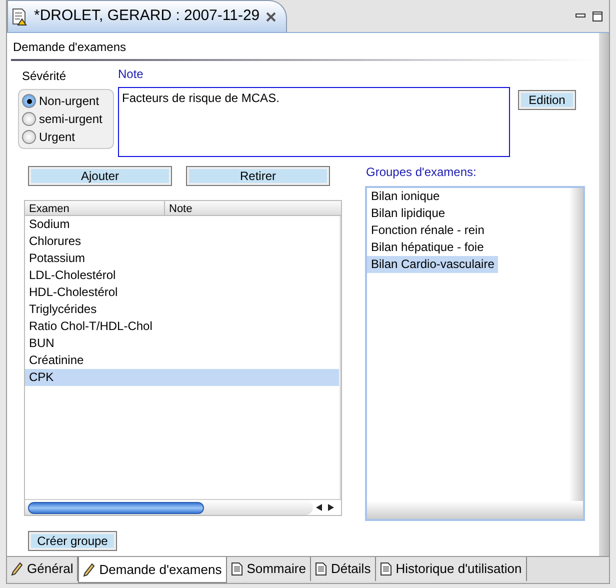  Describe the element at coordinates (319, 507) in the screenshot. I see `scroll-left-icon` at that location.